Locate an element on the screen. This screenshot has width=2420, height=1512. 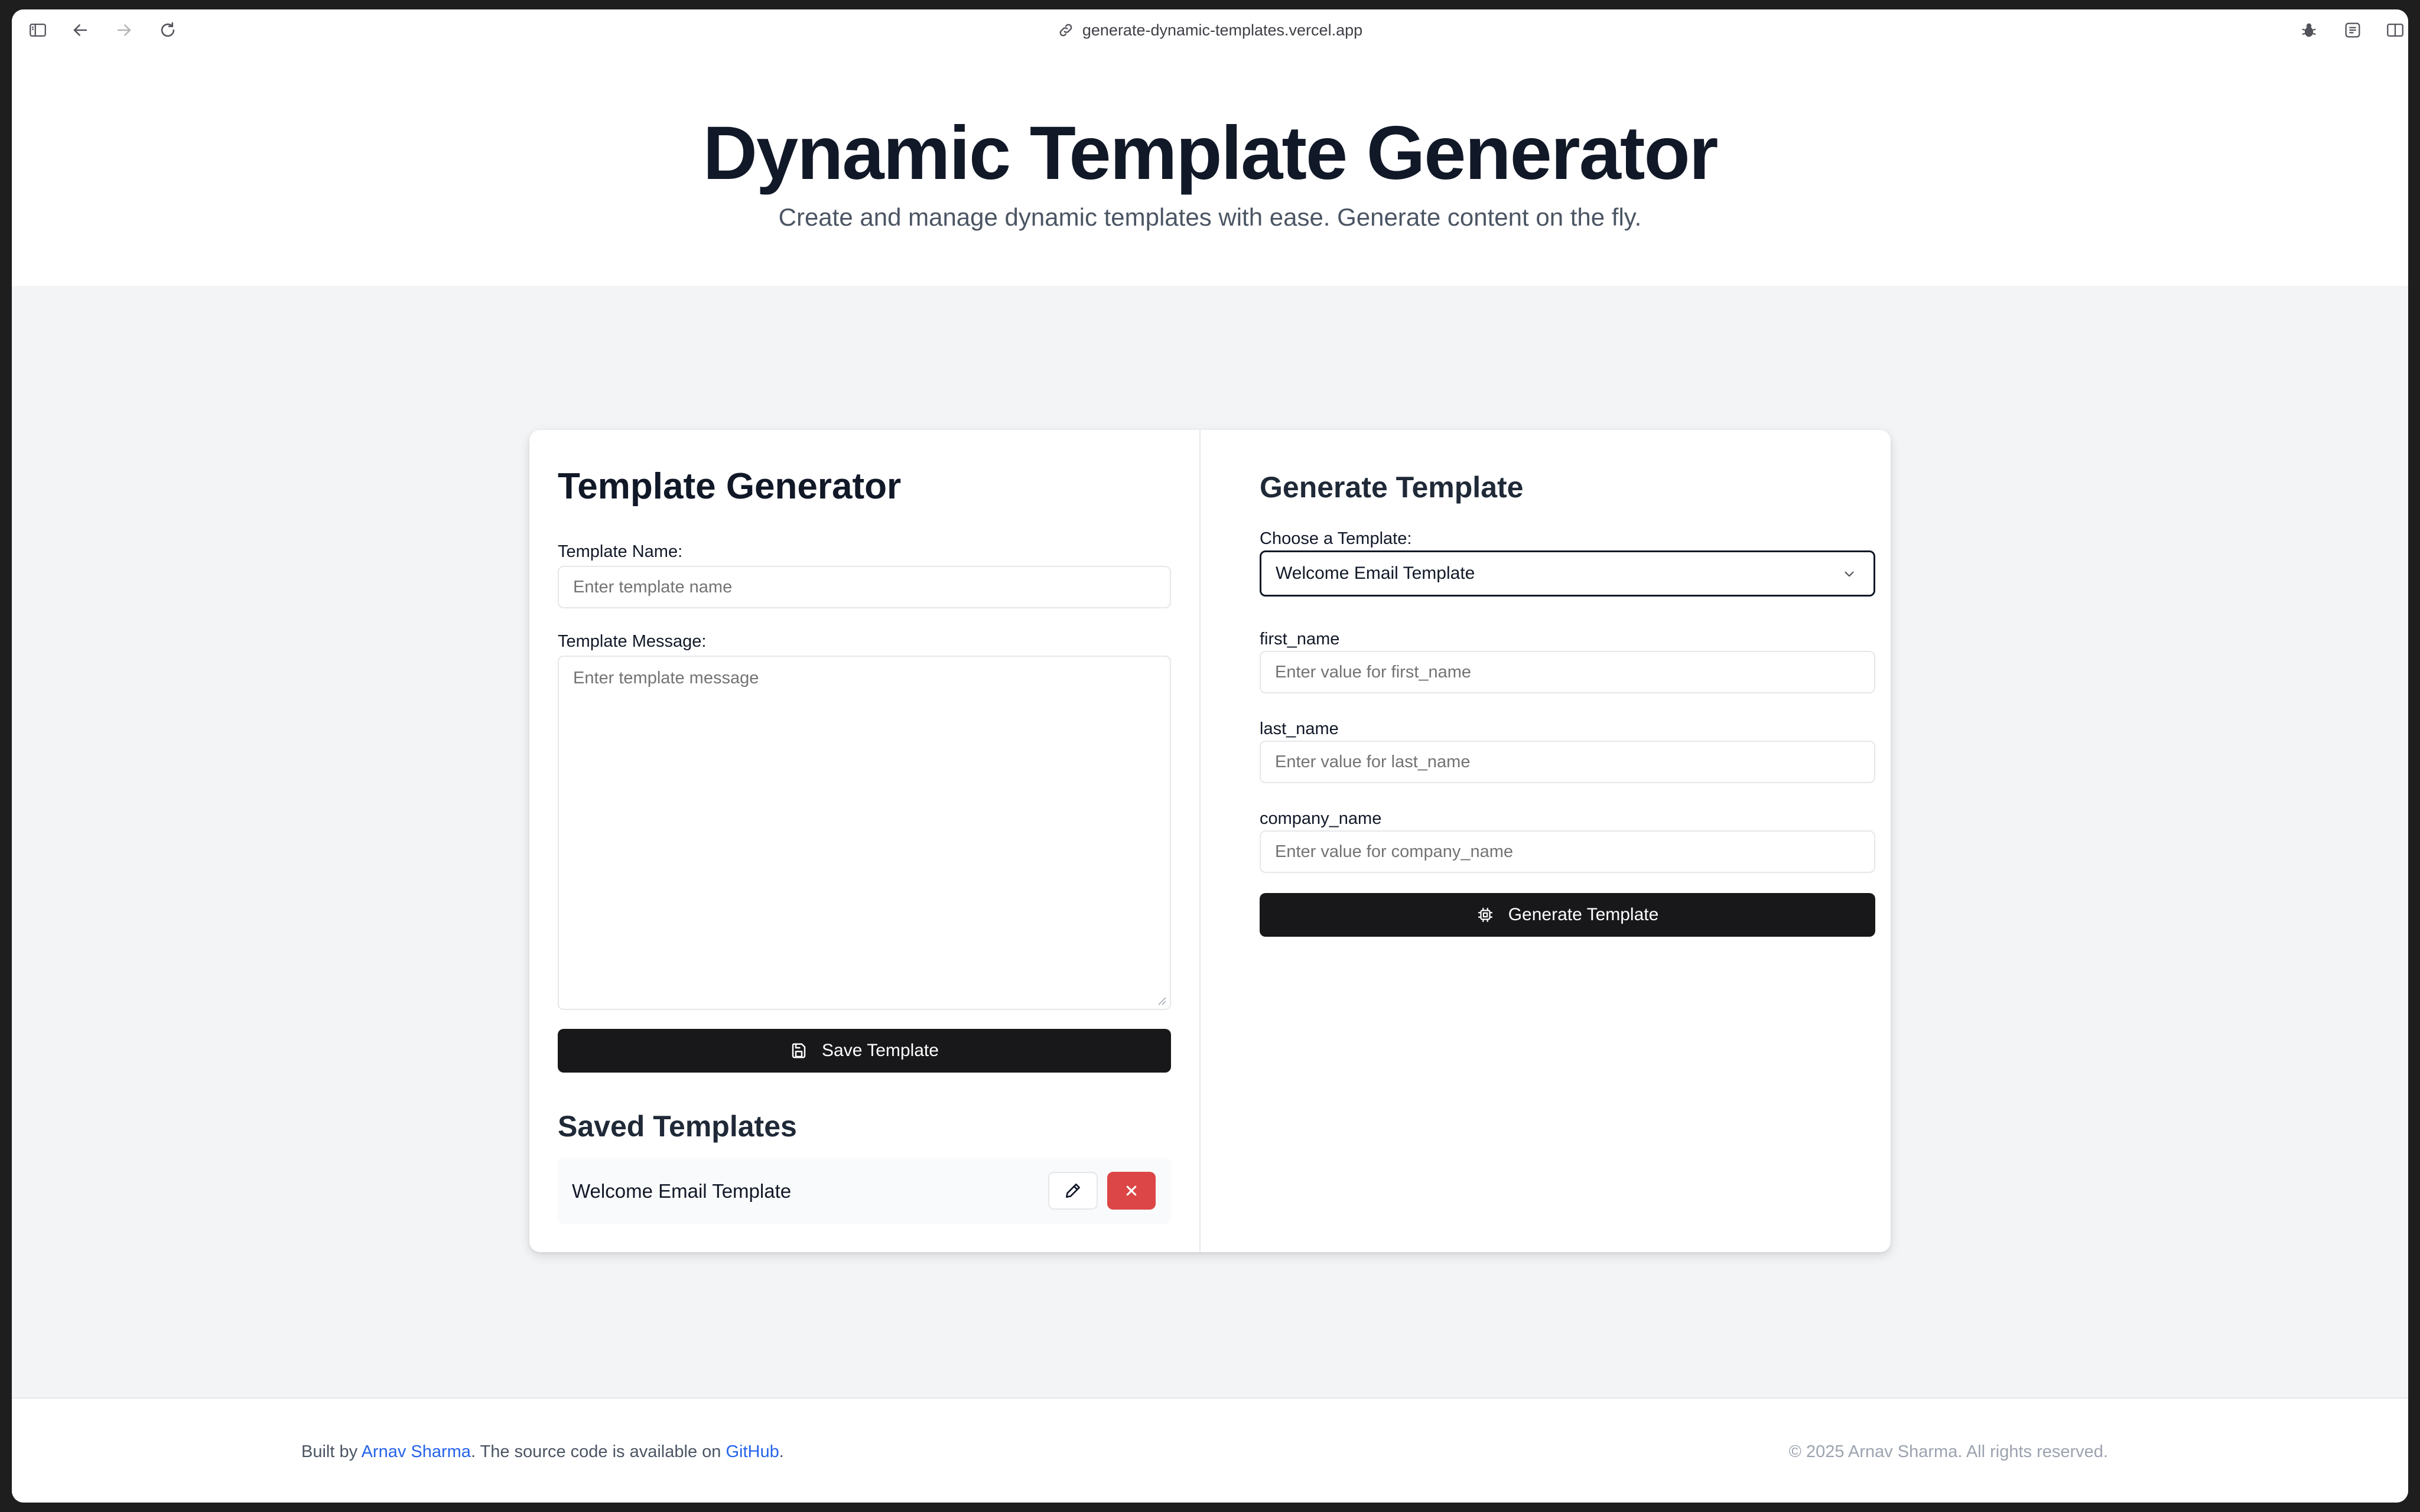
split-view-icon is located at coordinates (2395, 30).